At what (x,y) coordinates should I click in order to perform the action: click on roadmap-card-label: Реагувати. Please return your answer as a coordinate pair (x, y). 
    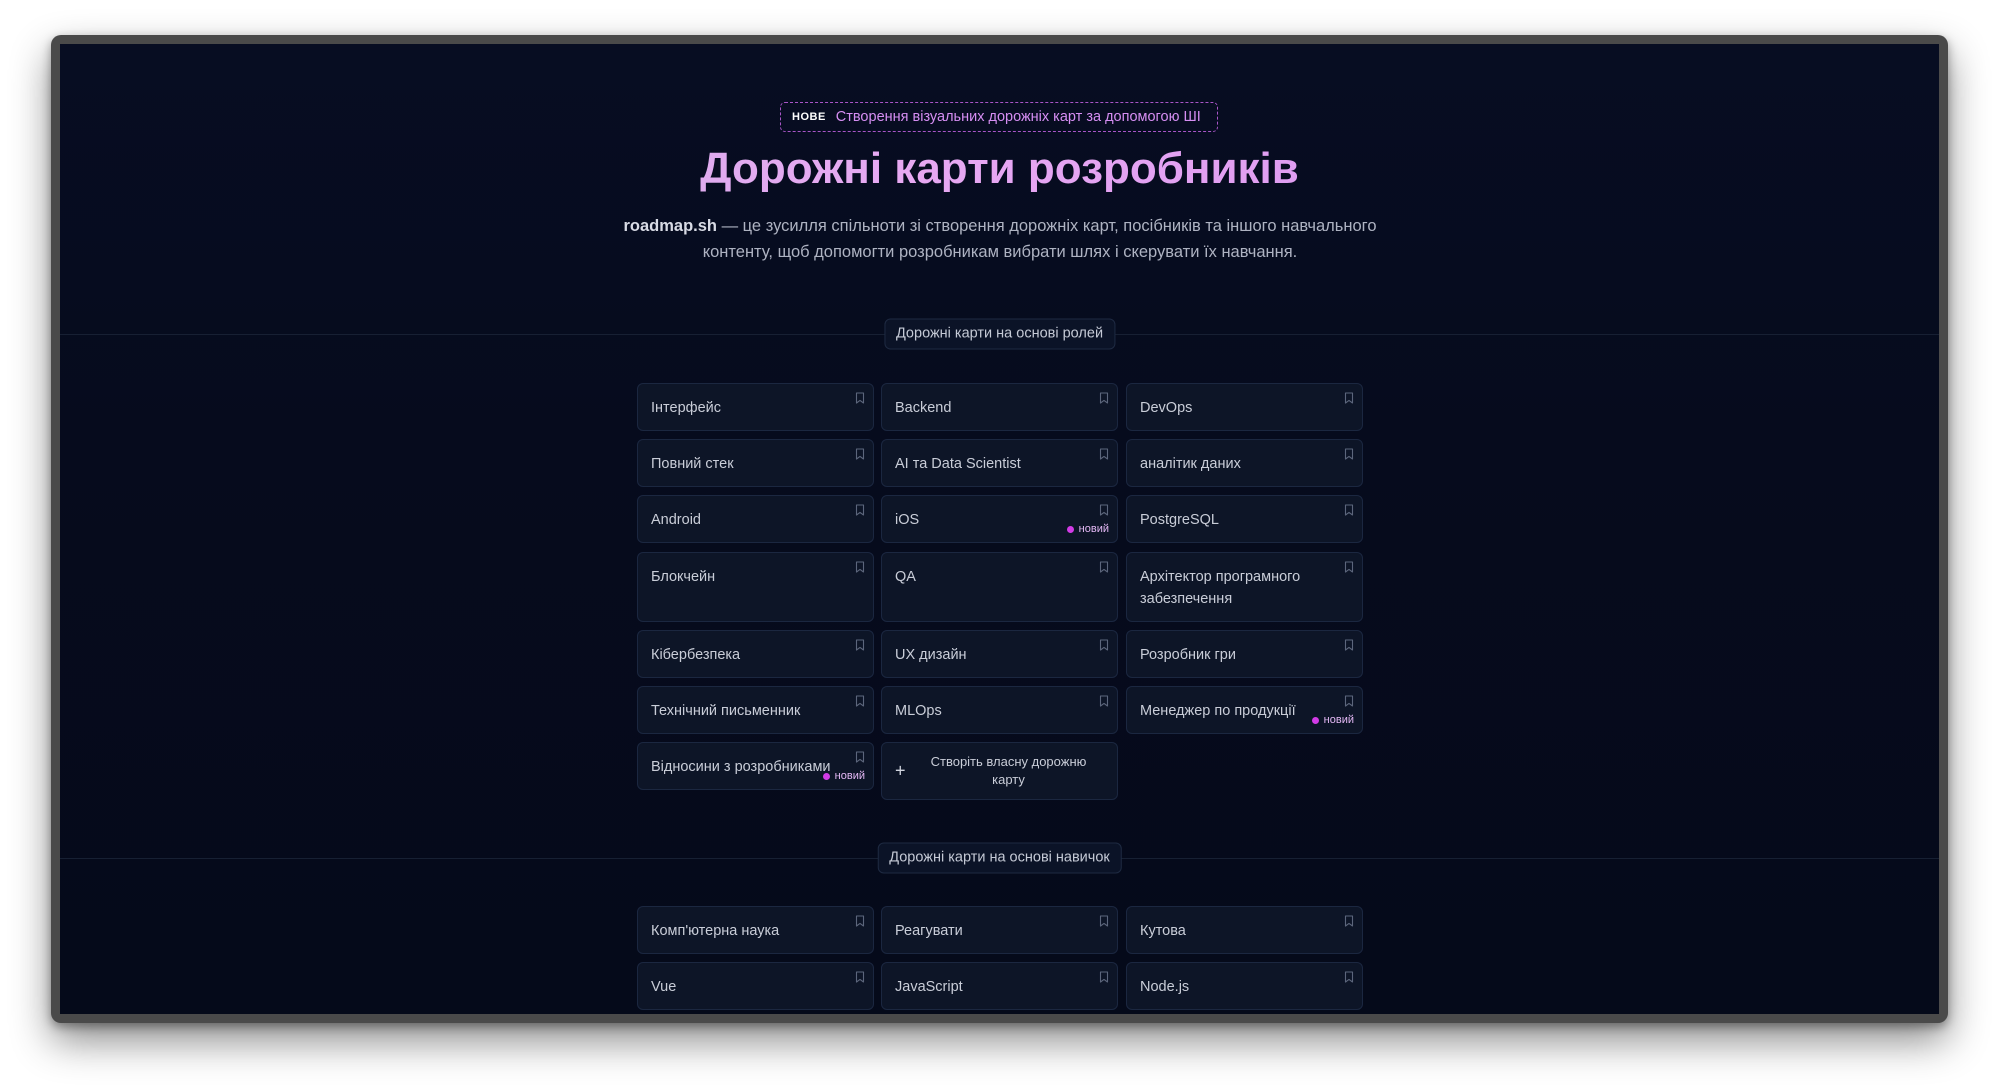
    Looking at the image, I should click on (929, 931).